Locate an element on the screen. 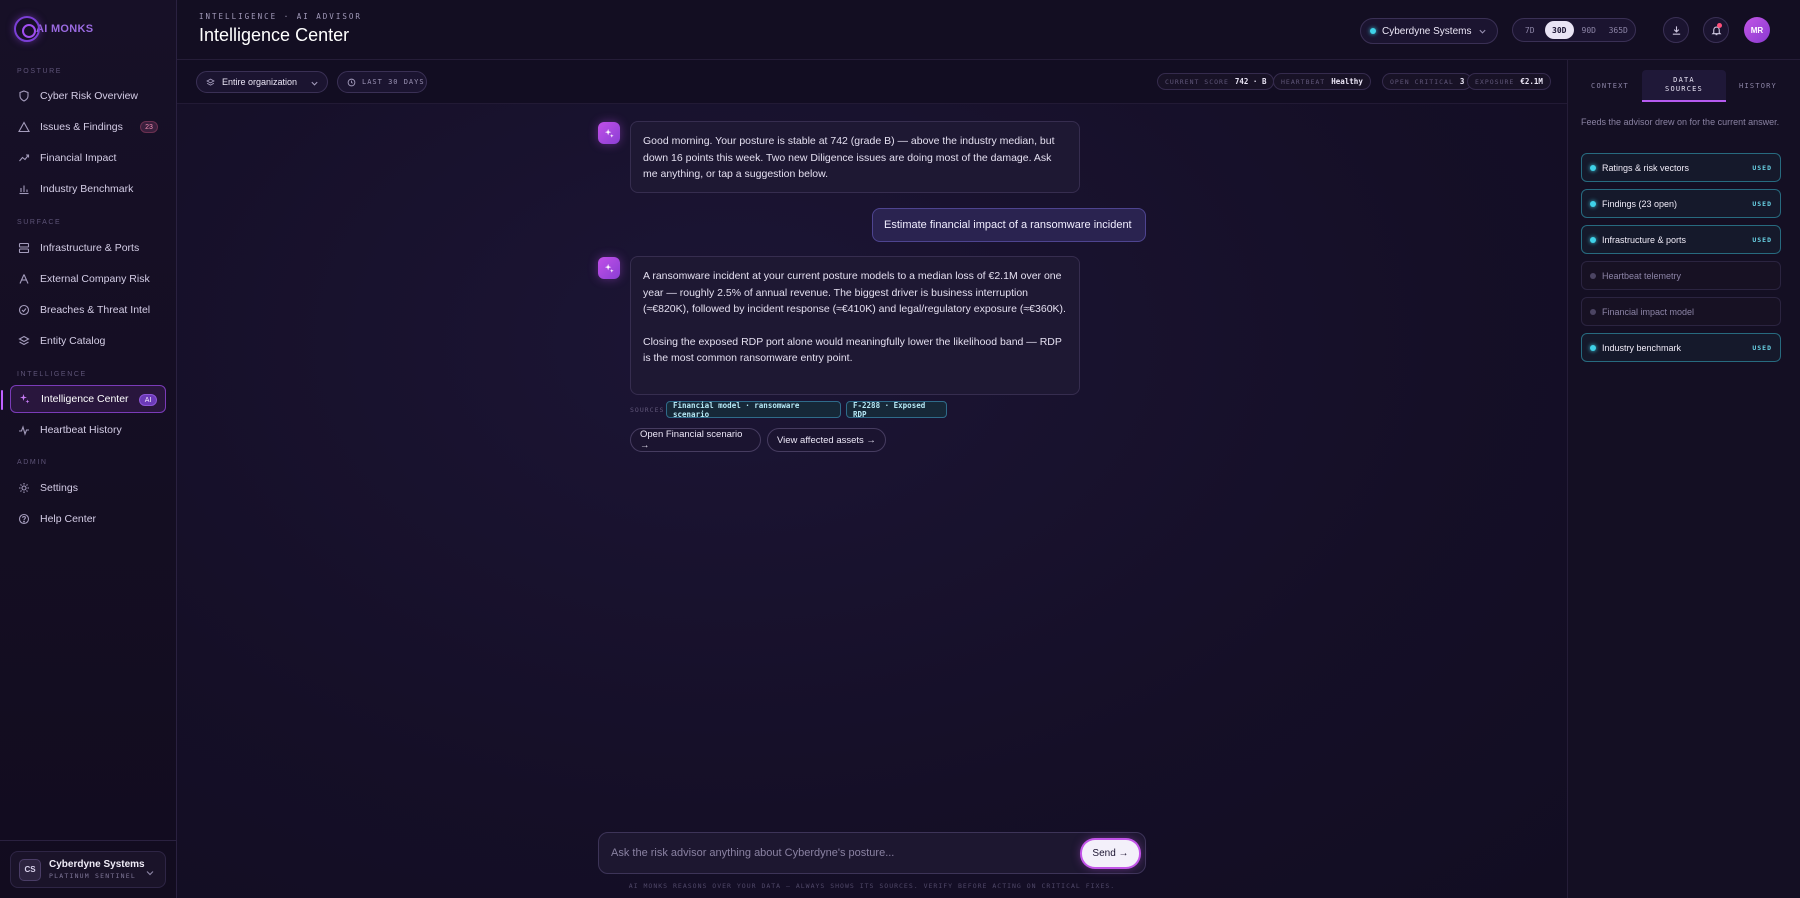 Image resolution: width=1800 pixels, height=898 pixels. stat-exposure: EXPOSURE €2.1M is located at coordinates (1509, 81).